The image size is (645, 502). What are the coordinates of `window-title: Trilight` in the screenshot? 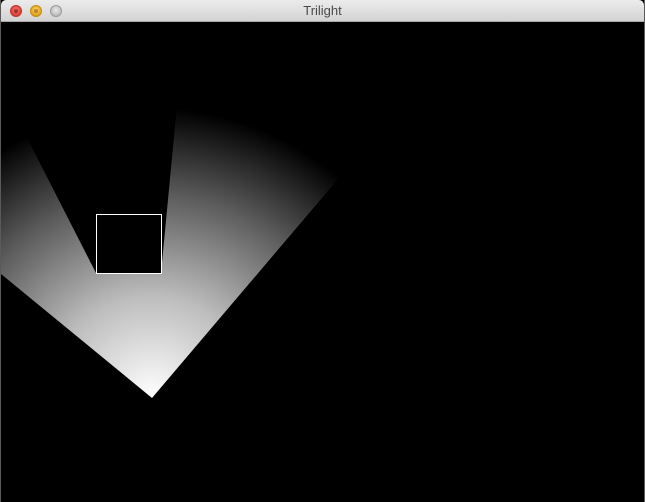 It's located at (322, 10).